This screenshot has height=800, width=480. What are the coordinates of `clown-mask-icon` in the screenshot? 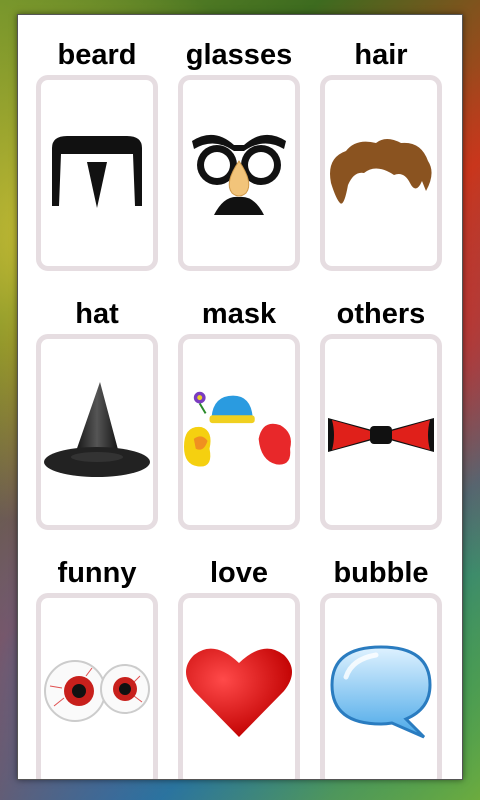 It's located at (239, 432).